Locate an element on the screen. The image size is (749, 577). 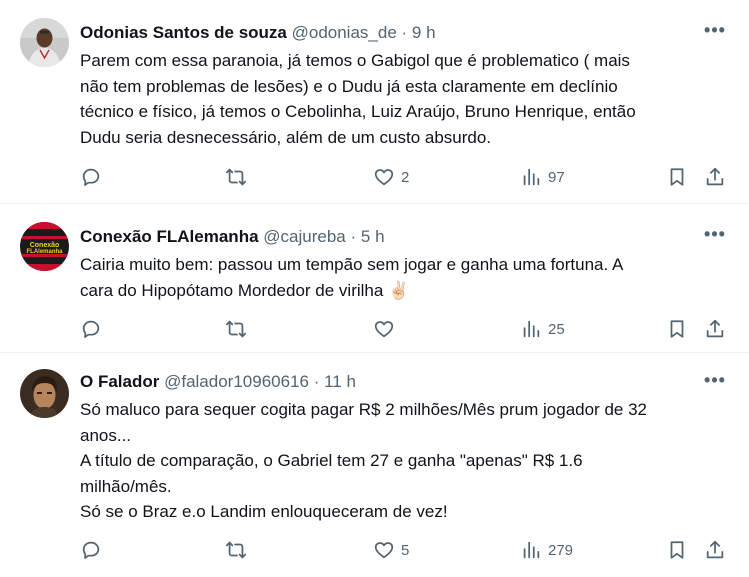
text-line: milhão/mês. is located at coordinates (126, 486).